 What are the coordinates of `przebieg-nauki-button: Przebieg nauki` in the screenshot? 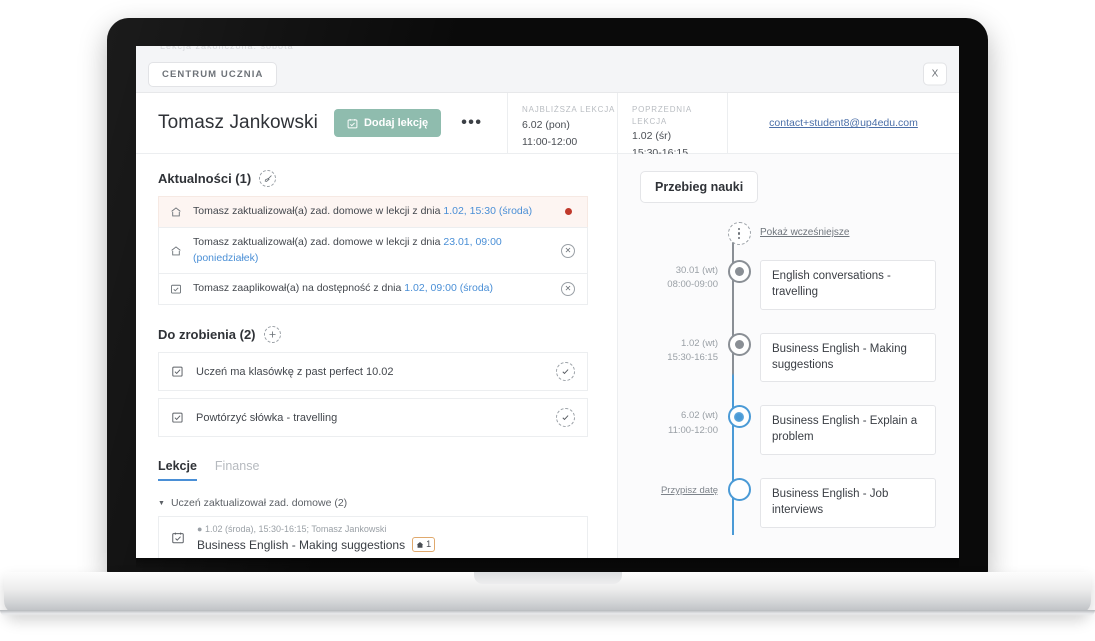 It's located at (699, 187).